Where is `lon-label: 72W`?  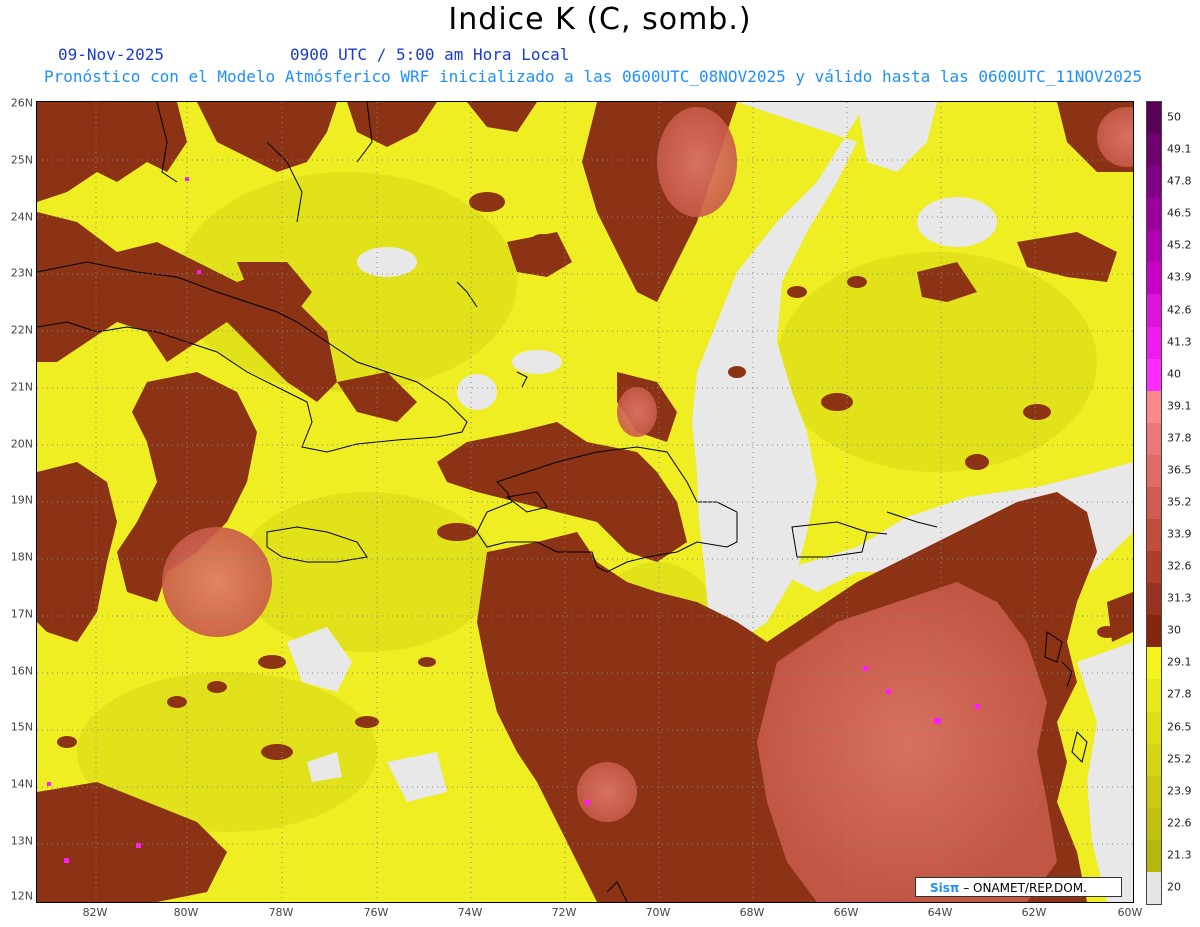
lon-label: 72W is located at coordinates (564, 912).